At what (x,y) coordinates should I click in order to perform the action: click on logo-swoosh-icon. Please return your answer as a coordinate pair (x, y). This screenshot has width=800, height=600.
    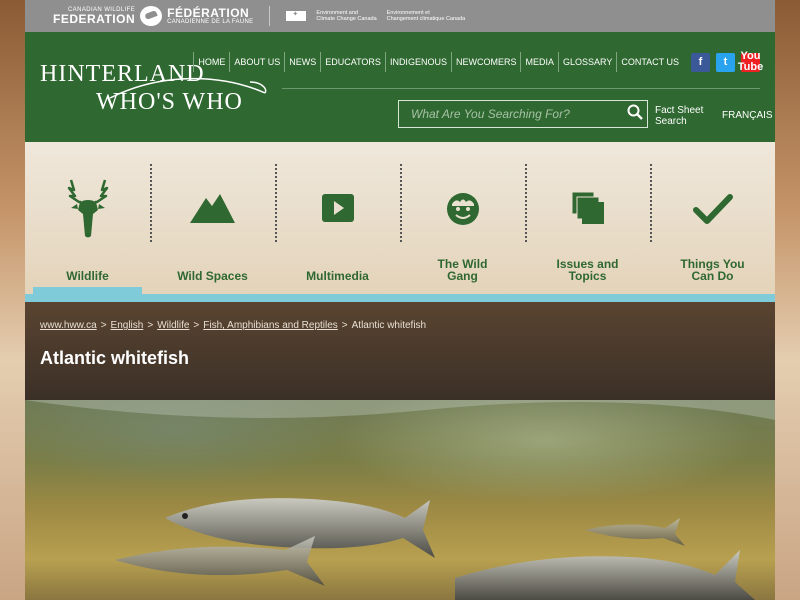
    Looking at the image, I should click on (188, 88).